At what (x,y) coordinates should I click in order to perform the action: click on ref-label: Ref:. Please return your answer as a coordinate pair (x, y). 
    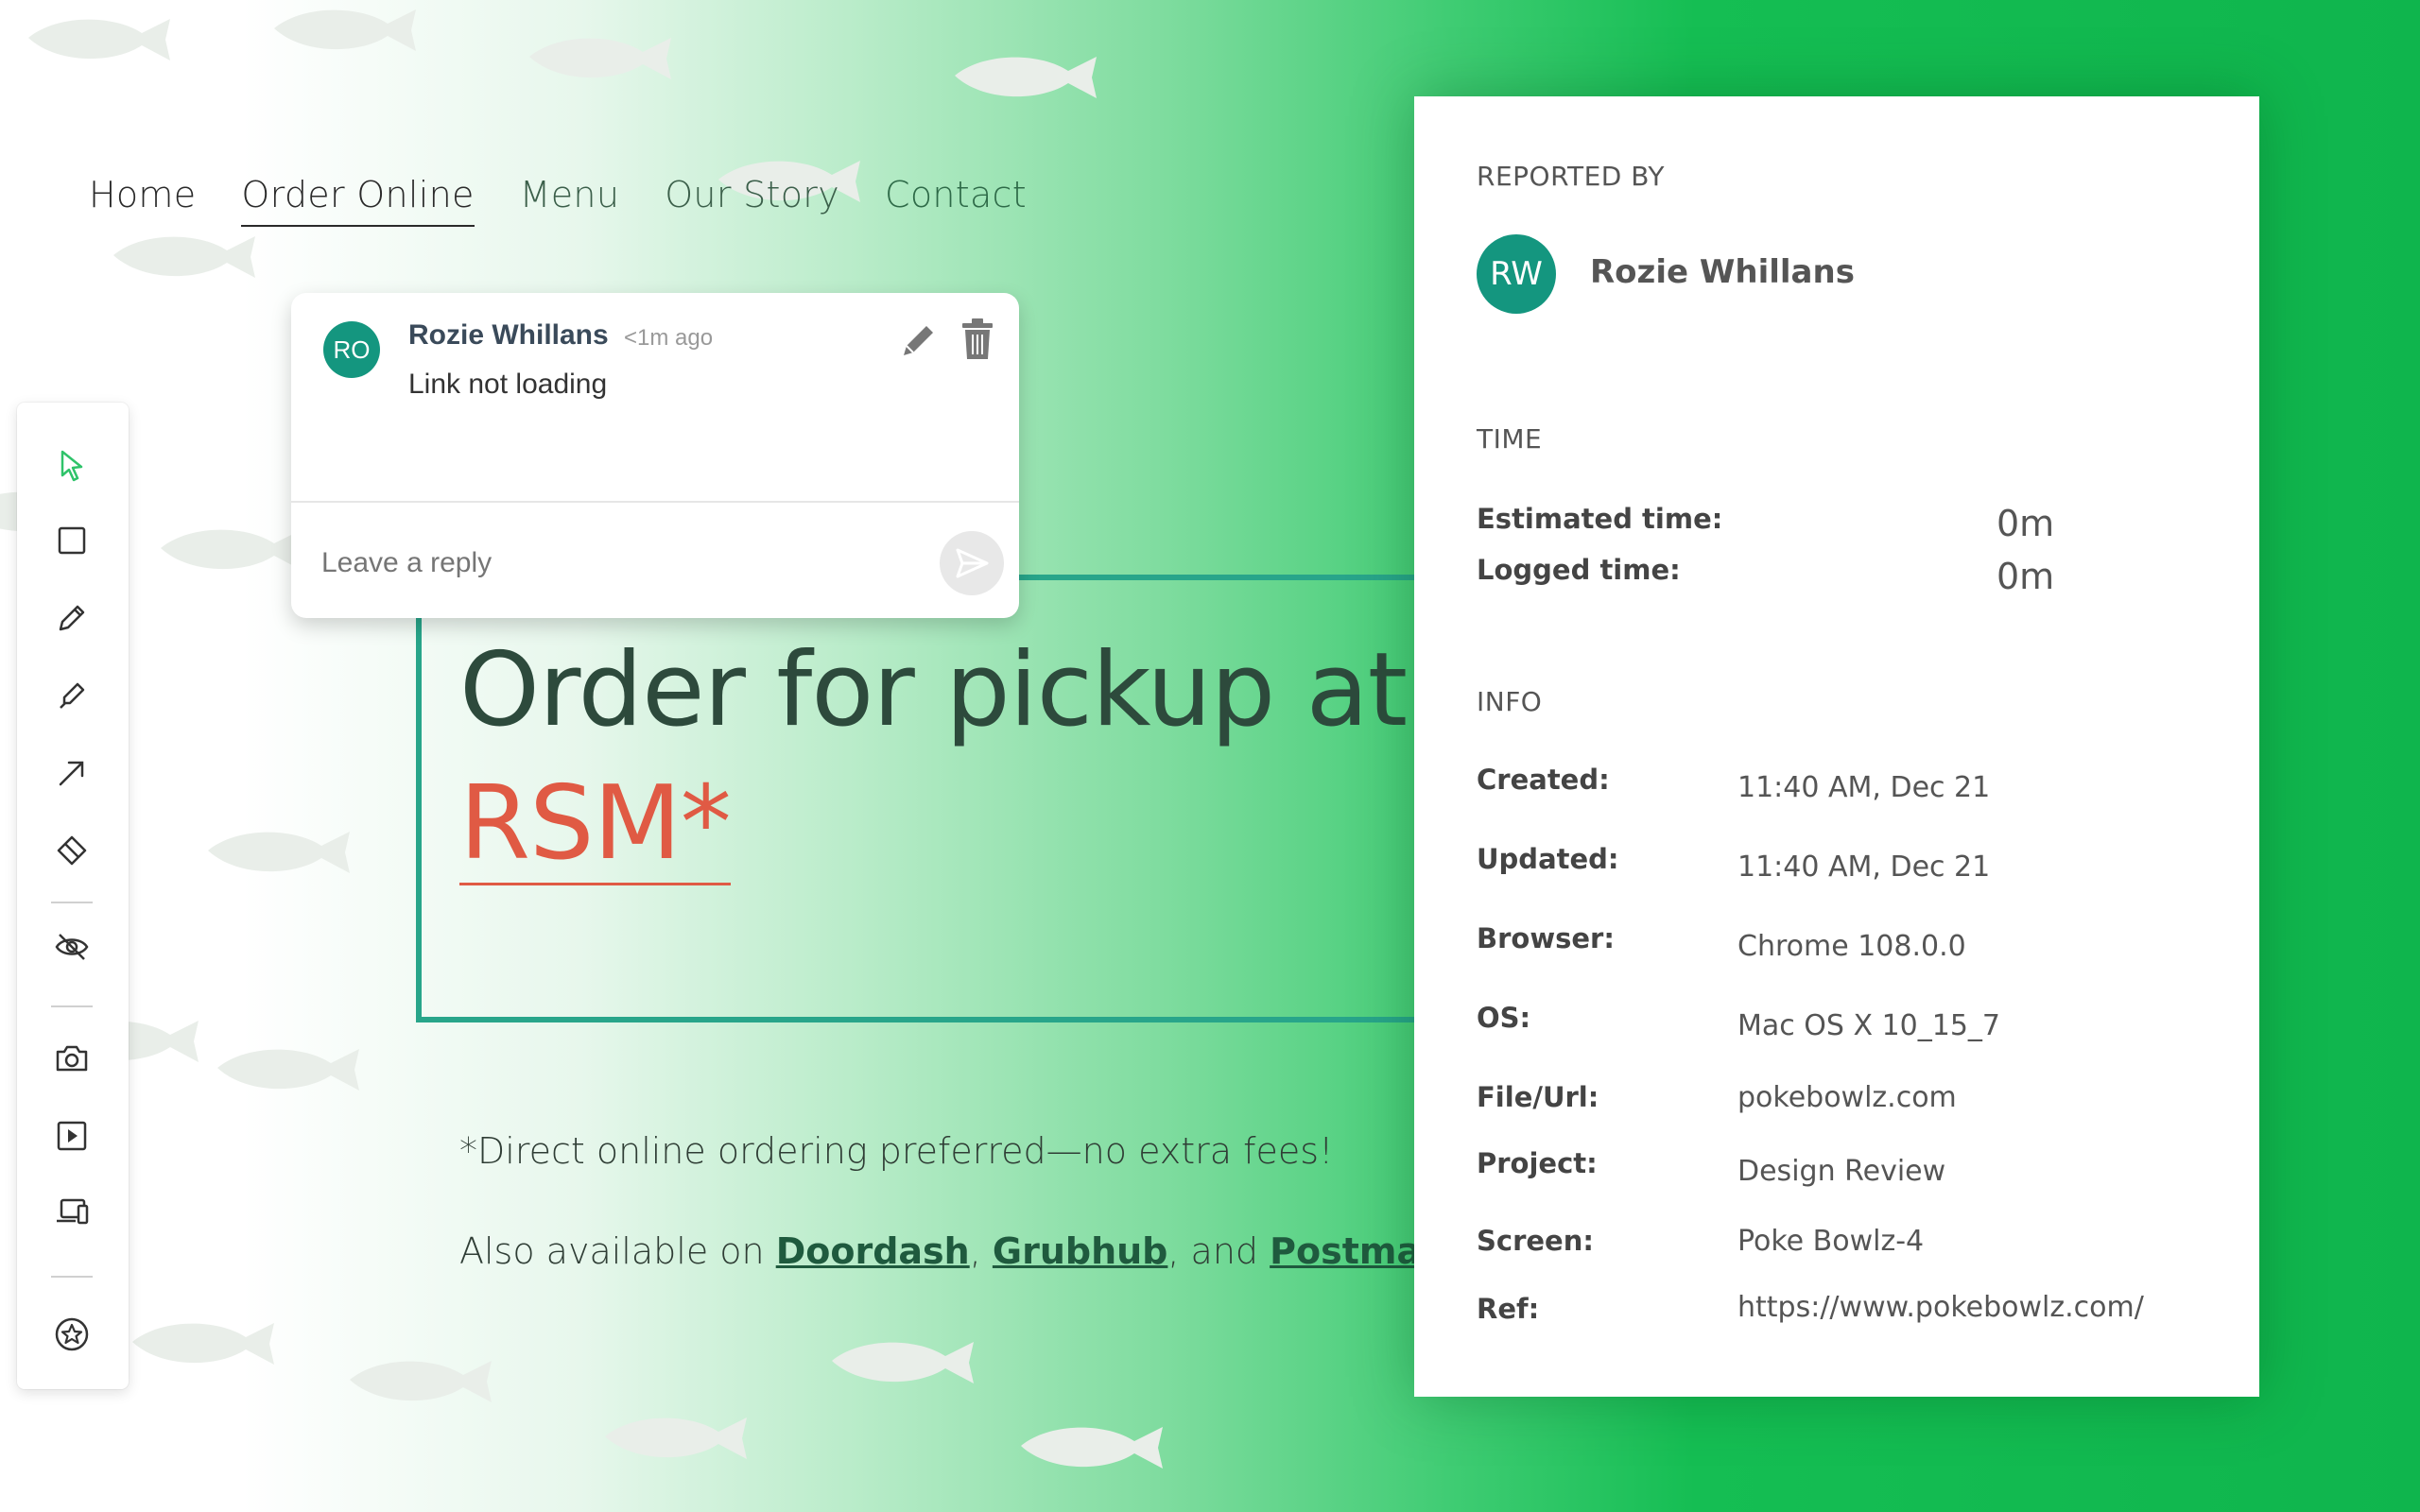
    Looking at the image, I should click on (1509, 1309).